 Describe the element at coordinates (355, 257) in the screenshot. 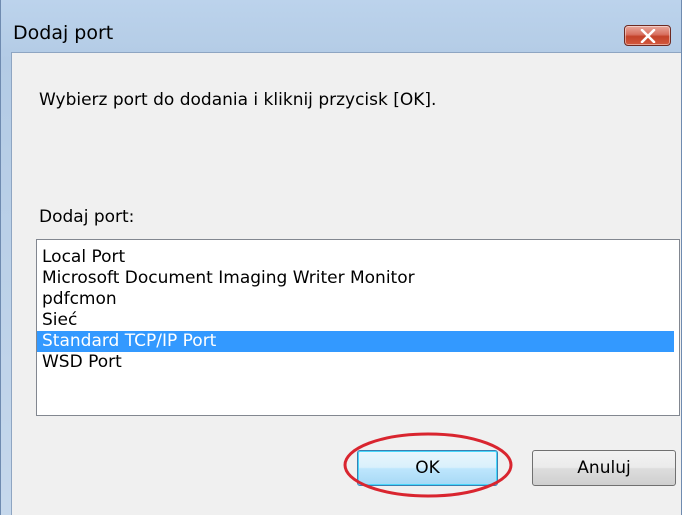

I see `port-list-item: Local Port` at that location.